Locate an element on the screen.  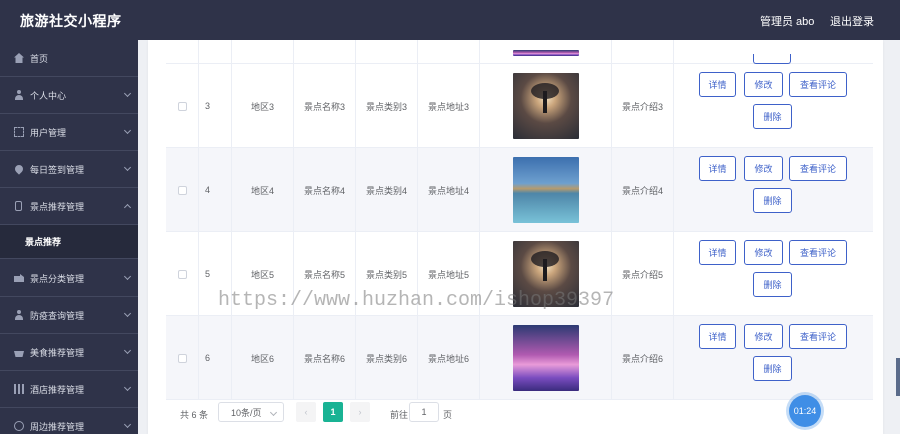
next-page-button: › is located at coordinates (360, 412).